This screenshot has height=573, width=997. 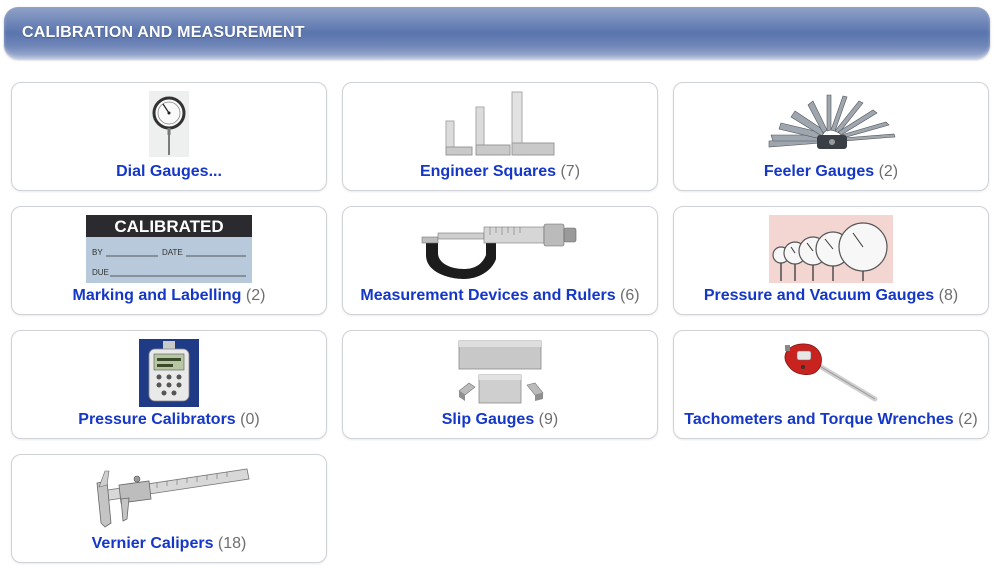 I want to click on category-count: (0), so click(x=250, y=419).